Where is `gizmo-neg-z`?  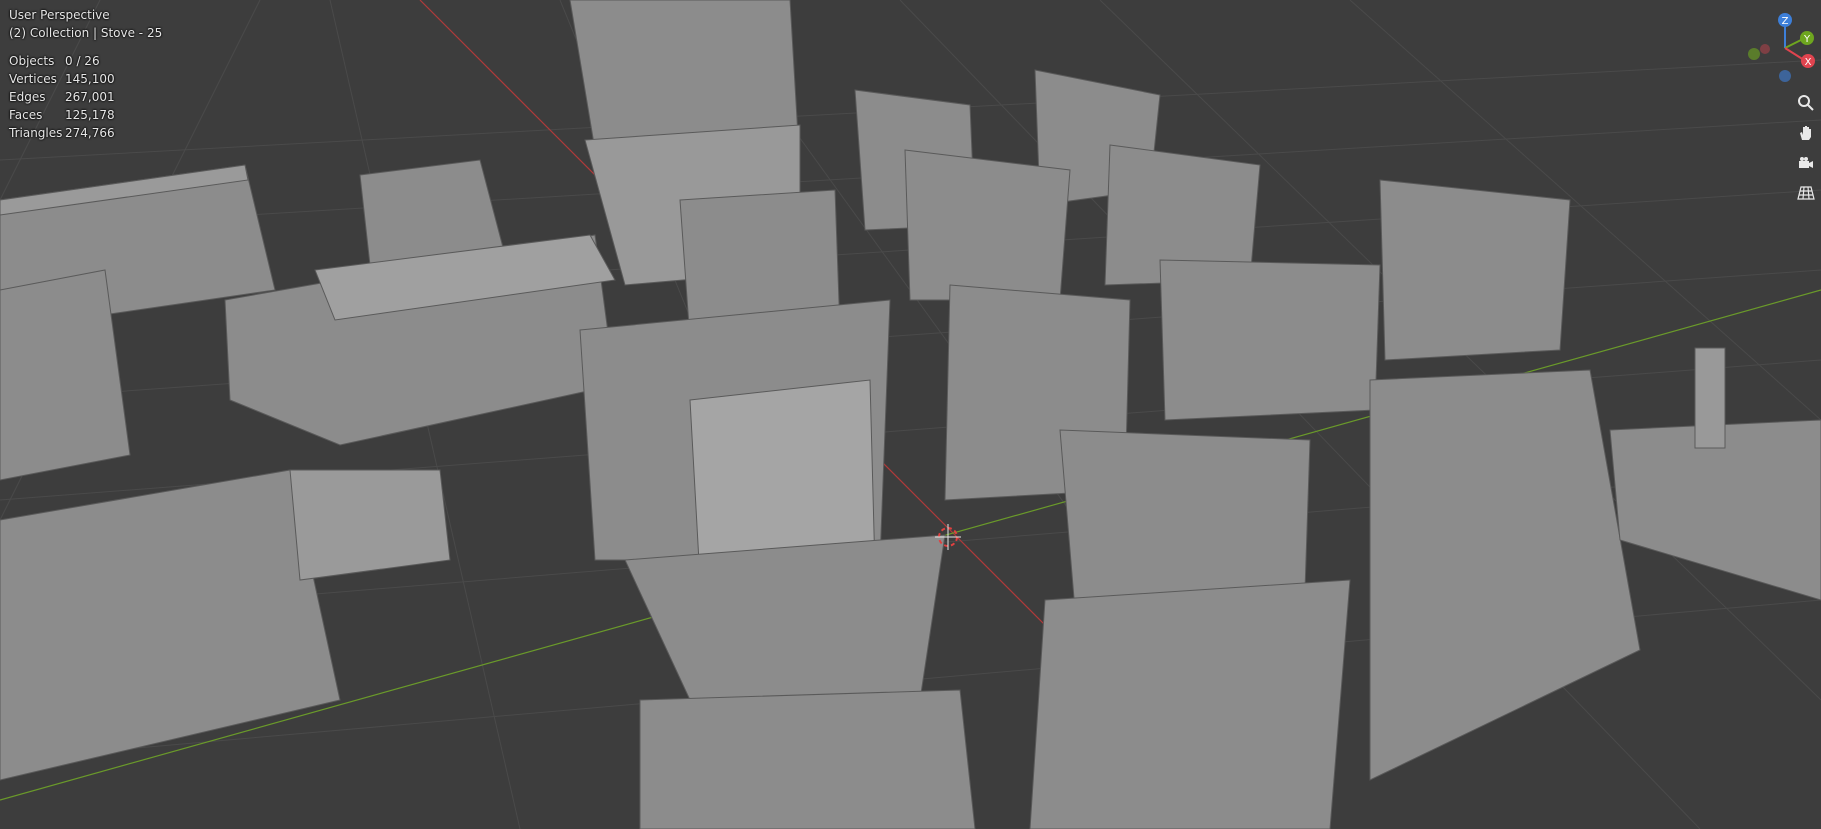
gizmo-neg-z is located at coordinates (1785, 76).